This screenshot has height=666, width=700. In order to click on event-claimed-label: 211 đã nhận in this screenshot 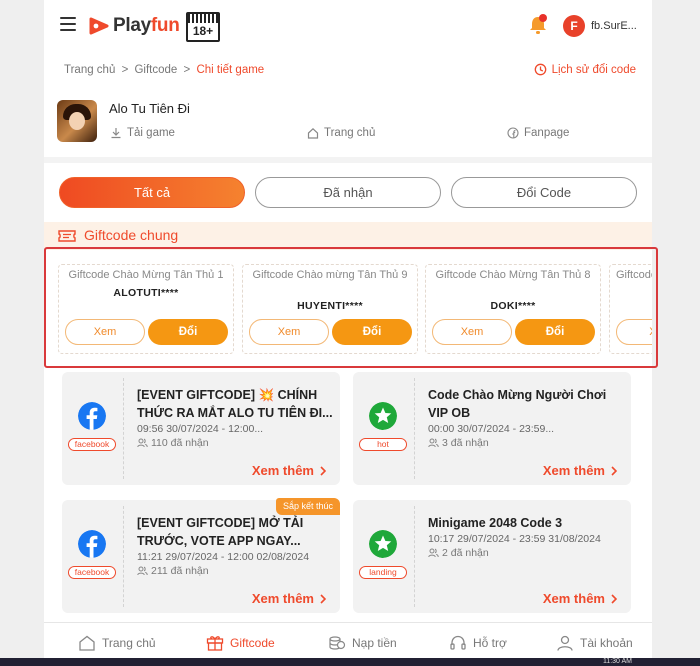, I will do `click(180, 571)`.